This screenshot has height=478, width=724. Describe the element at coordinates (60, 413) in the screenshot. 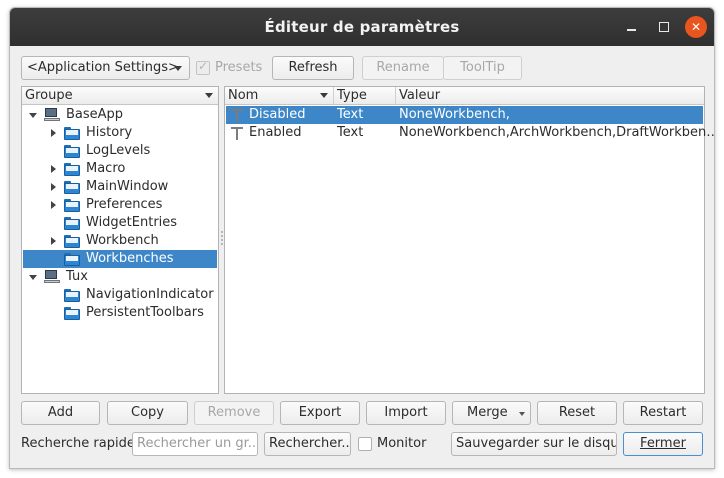

I see `add-button: Add` at that location.